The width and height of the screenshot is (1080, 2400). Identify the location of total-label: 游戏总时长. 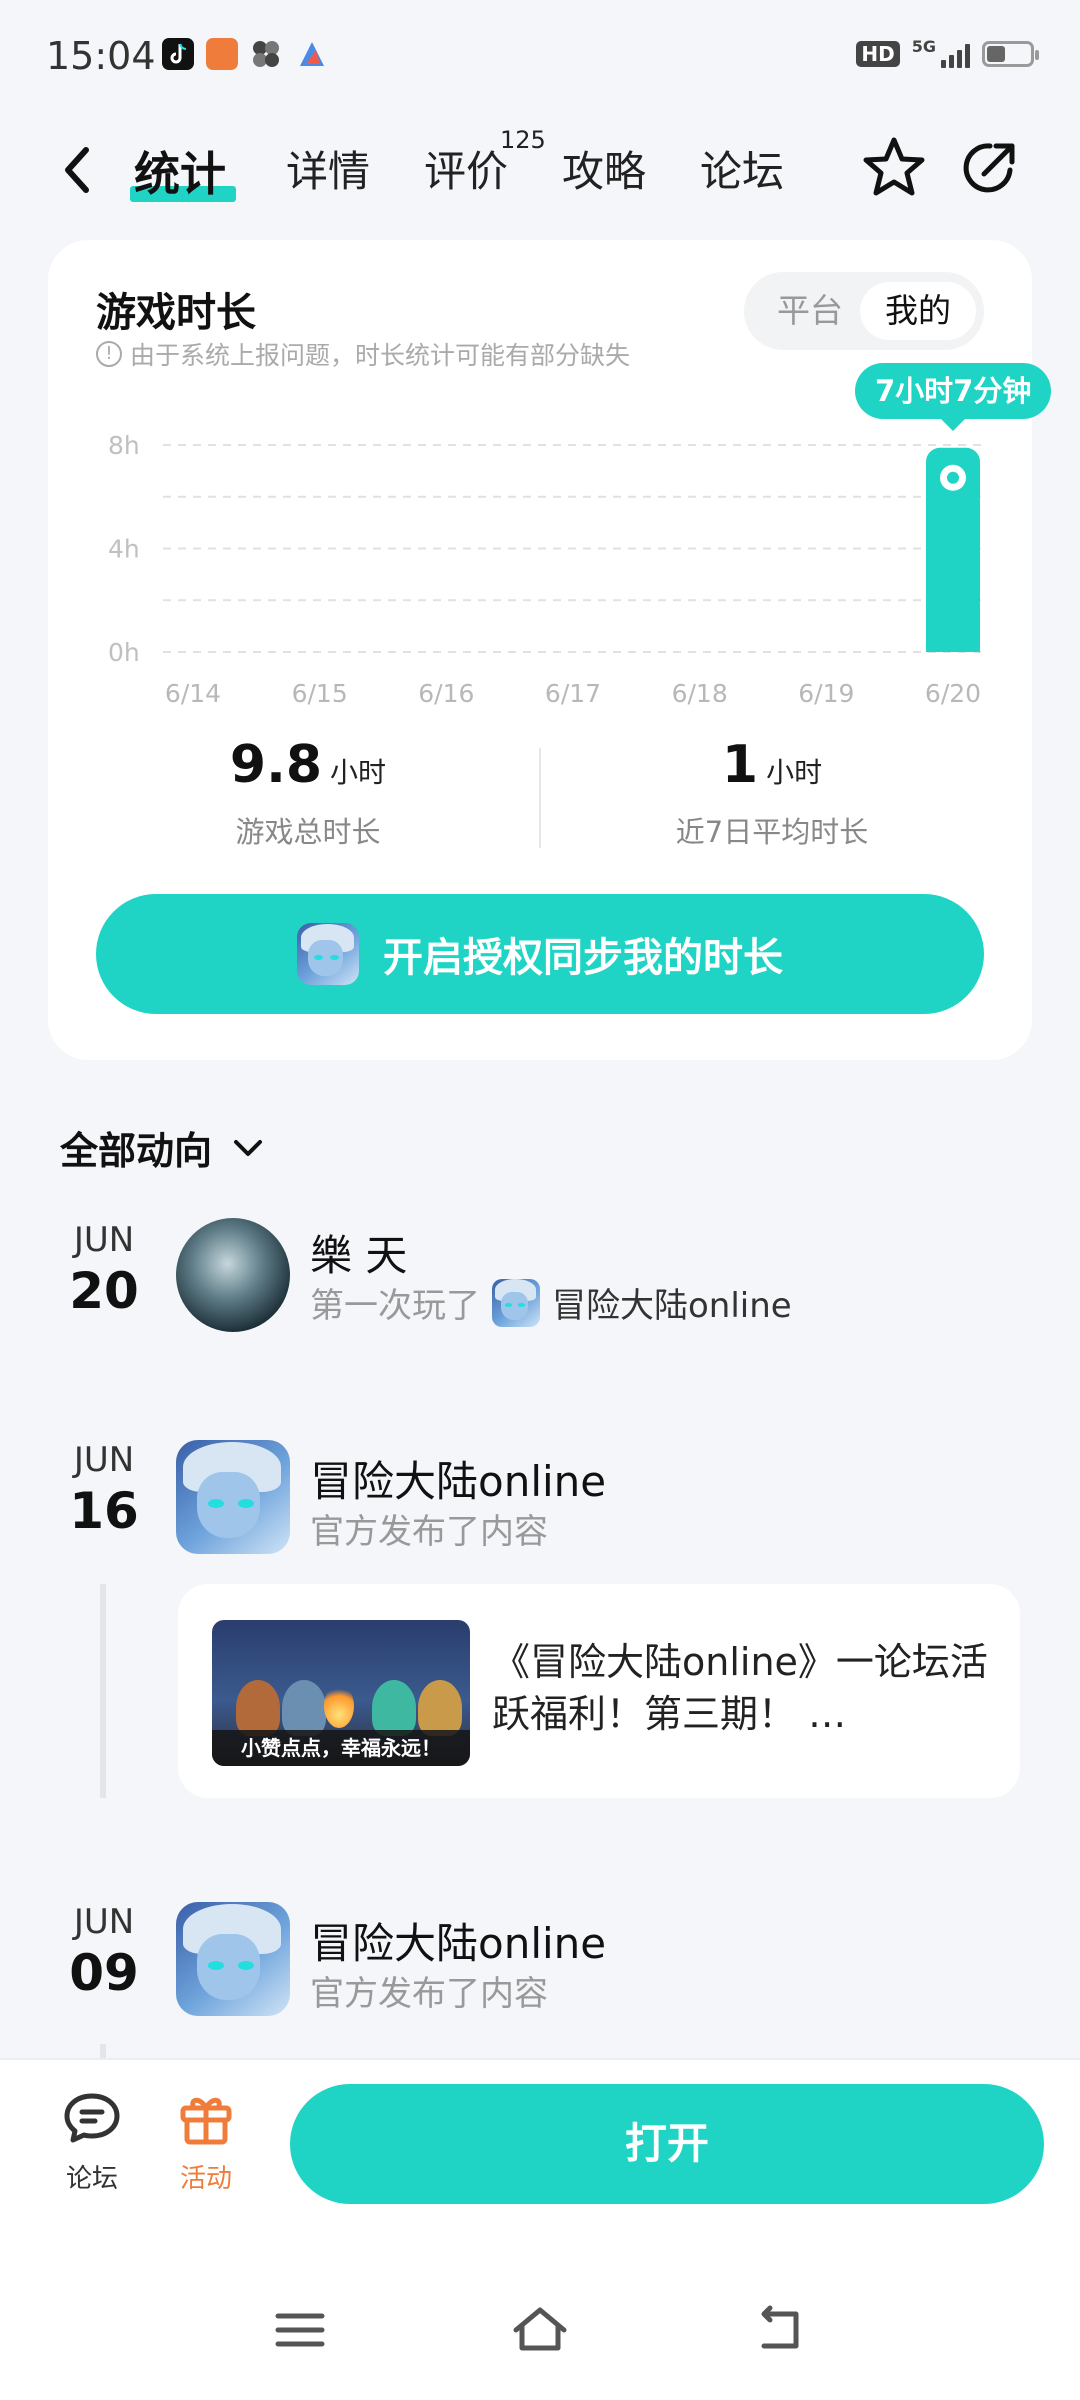
(308, 832).